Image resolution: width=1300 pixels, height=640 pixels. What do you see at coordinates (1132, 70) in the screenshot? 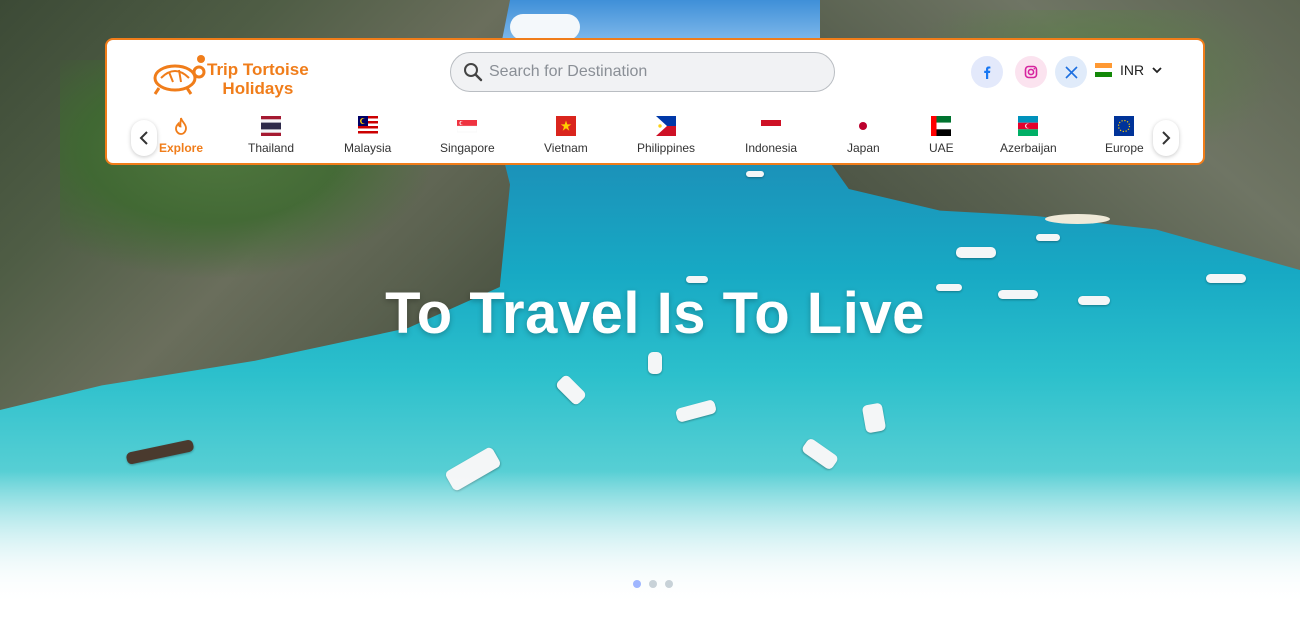
I see `currency-code: INR` at bounding box center [1132, 70].